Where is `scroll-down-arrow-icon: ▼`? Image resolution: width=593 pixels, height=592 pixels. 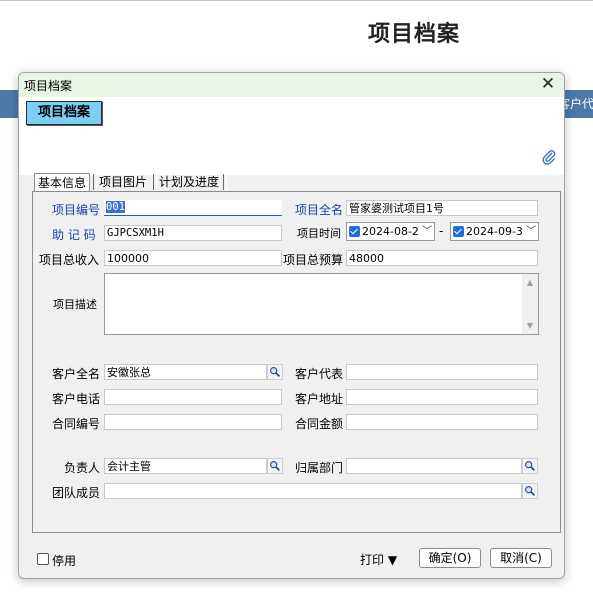
scroll-down-arrow-icon: ▼ is located at coordinates (530, 325).